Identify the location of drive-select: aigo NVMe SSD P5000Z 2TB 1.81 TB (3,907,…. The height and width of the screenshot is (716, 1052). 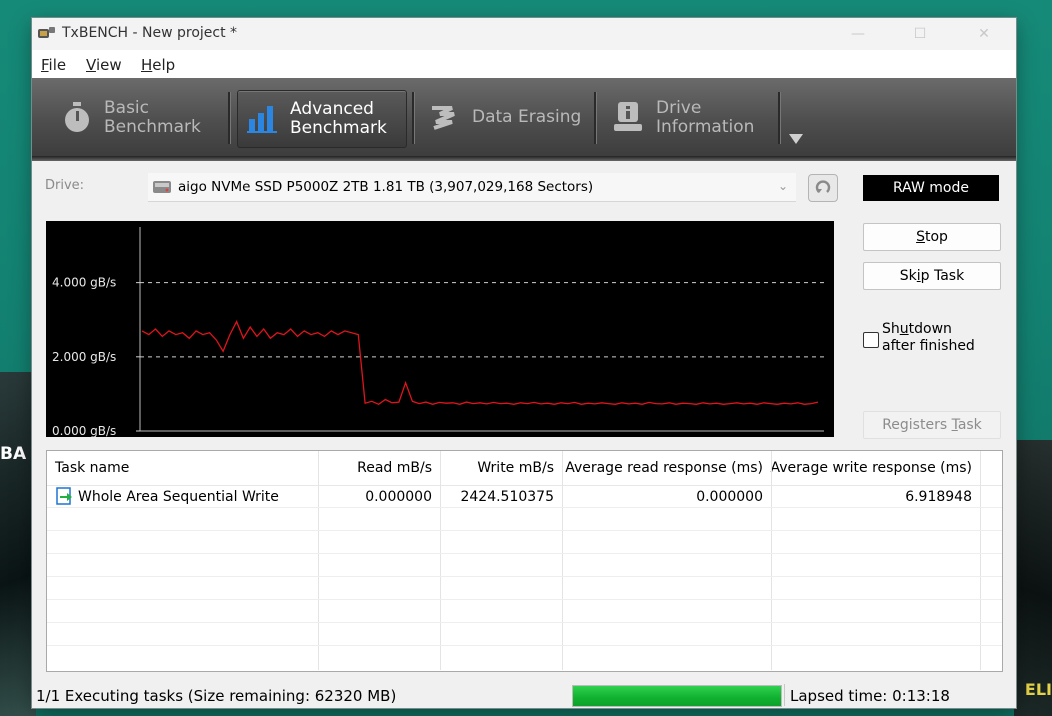
(472, 187).